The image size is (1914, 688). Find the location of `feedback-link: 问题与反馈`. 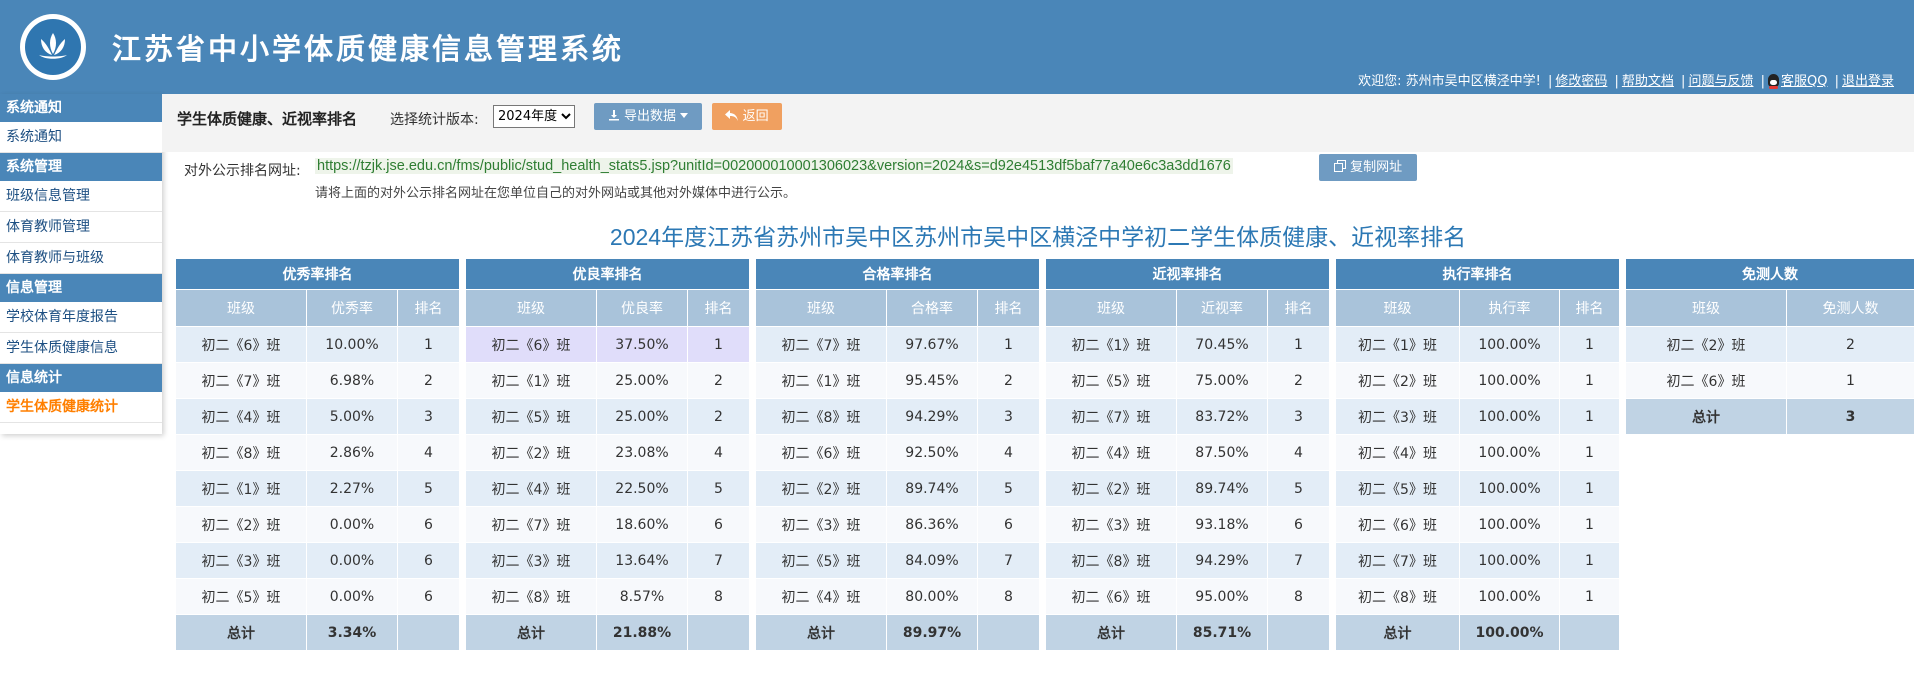

feedback-link: 问题与反馈 is located at coordinates (1720, 81).